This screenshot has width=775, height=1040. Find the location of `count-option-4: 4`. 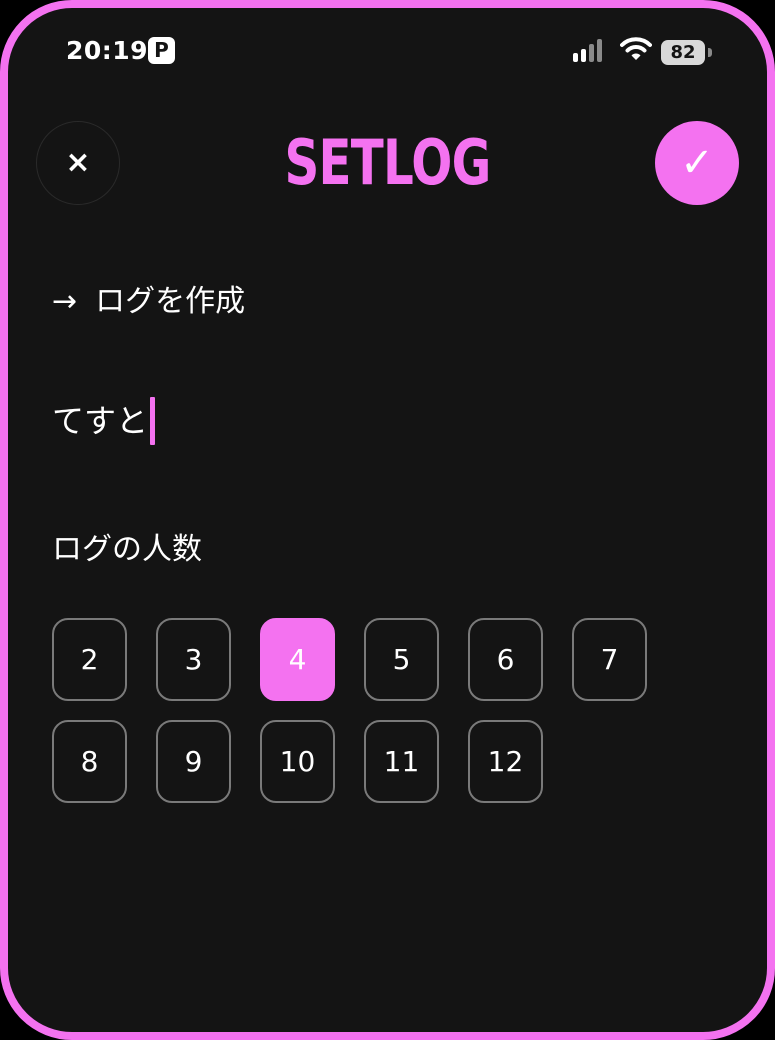

count-option-4: 4 is located at coordinates (297, 659).